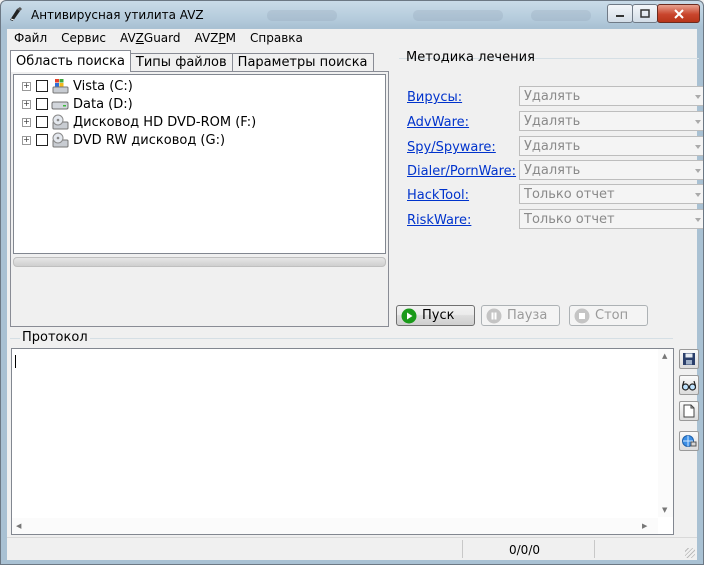  I want to click on hacktool-link: HackTool:, so click(438, 195).